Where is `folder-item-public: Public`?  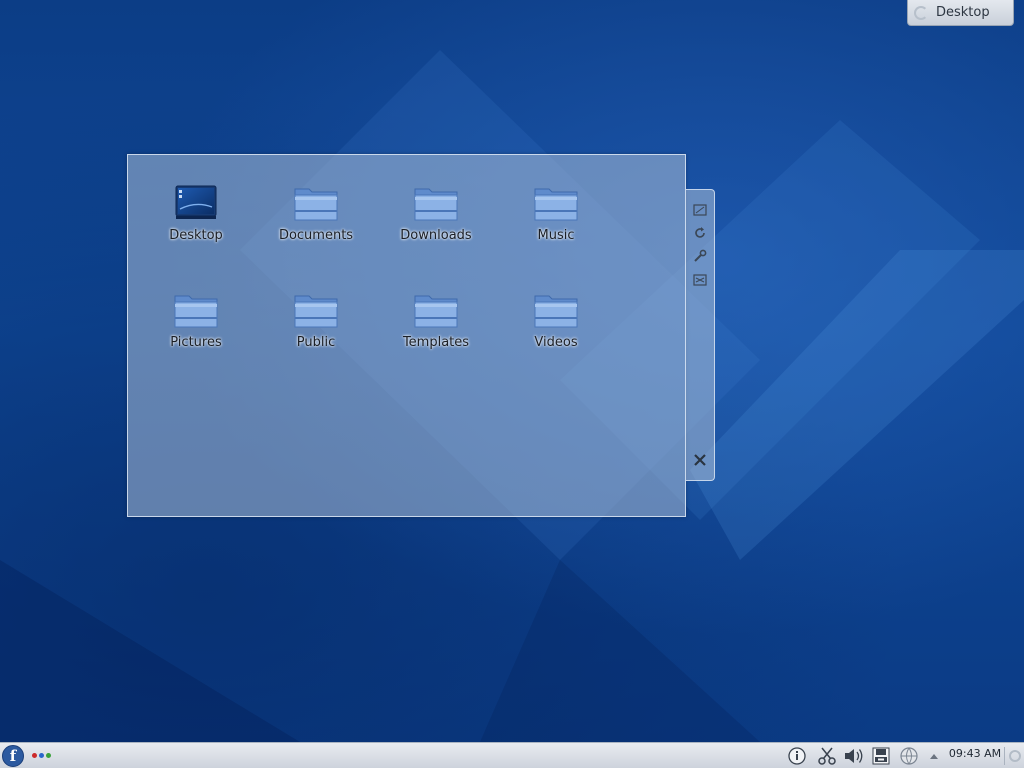
folder-item-public: Public is located at coordinates (316, 330).